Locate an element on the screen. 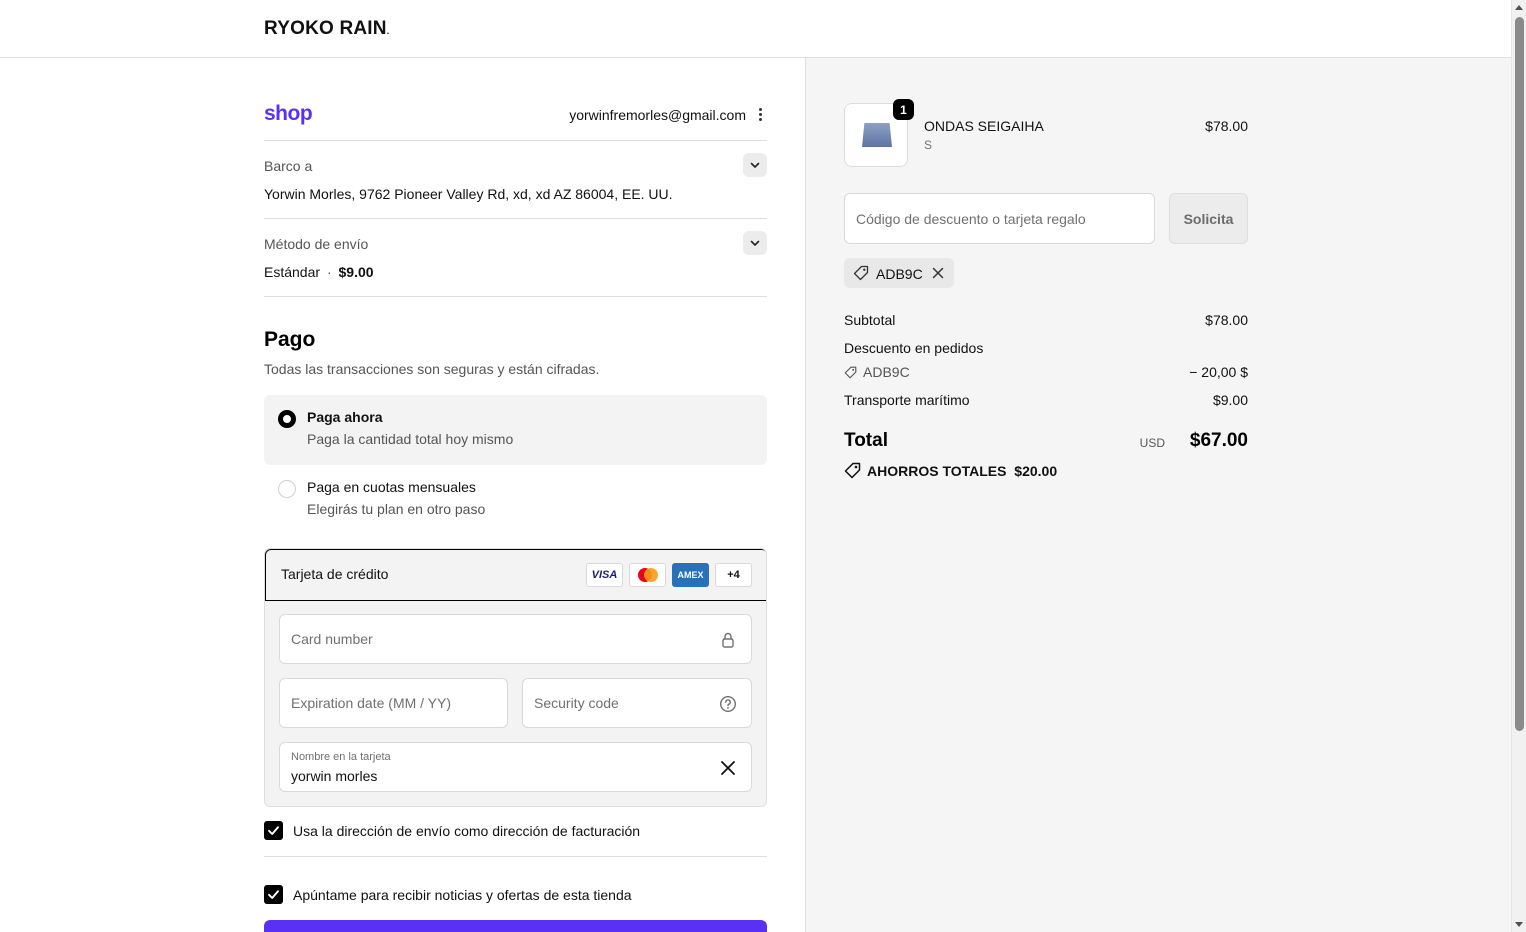 The width and height of the screenshot is (1526, 932). pay-now-title: Paga ahora is located at coordinates (345, 417).